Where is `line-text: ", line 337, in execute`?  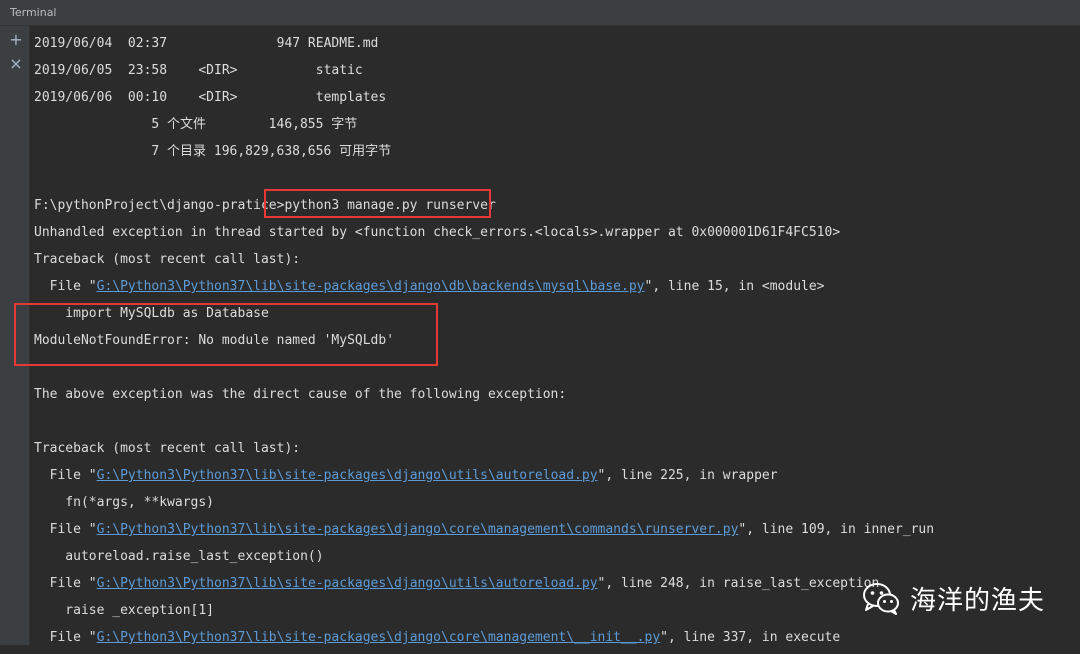
line-text: ", line 337, in execute is located at coordinates (750, 637).